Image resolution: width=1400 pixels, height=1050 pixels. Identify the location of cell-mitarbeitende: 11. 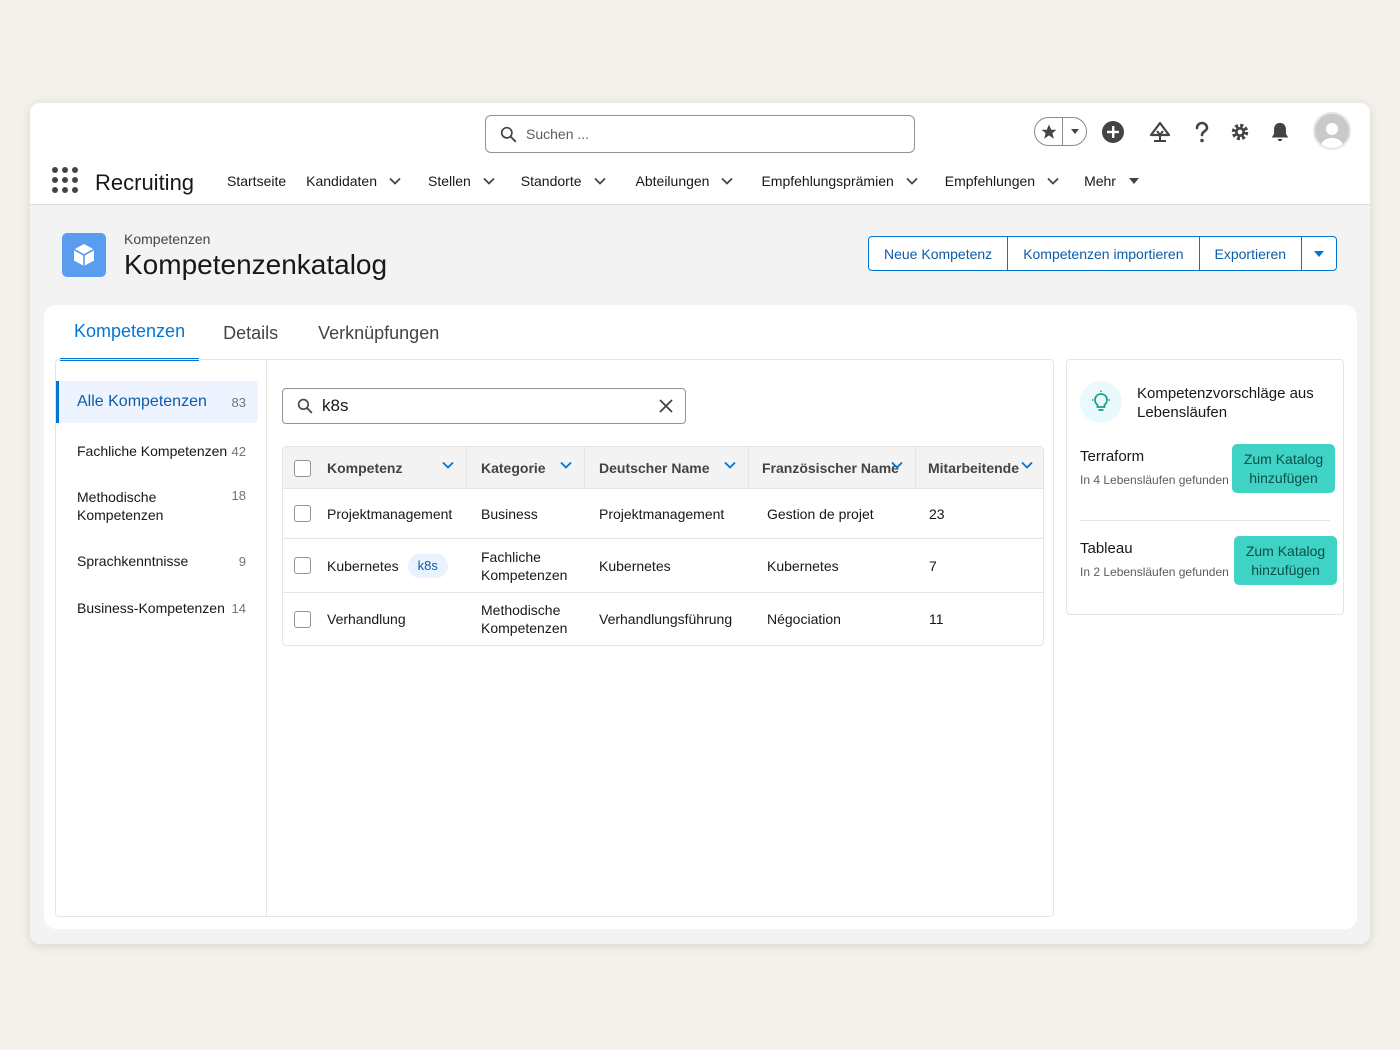
(936, 619).